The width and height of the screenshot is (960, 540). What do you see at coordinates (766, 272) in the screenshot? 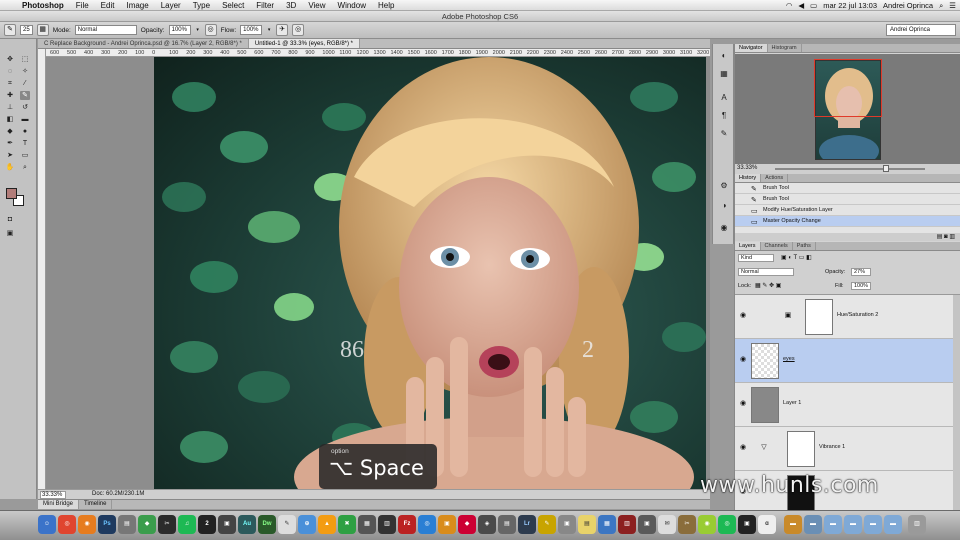
I see `blend-mode-select: Normal` at bounding box center [766, 272].